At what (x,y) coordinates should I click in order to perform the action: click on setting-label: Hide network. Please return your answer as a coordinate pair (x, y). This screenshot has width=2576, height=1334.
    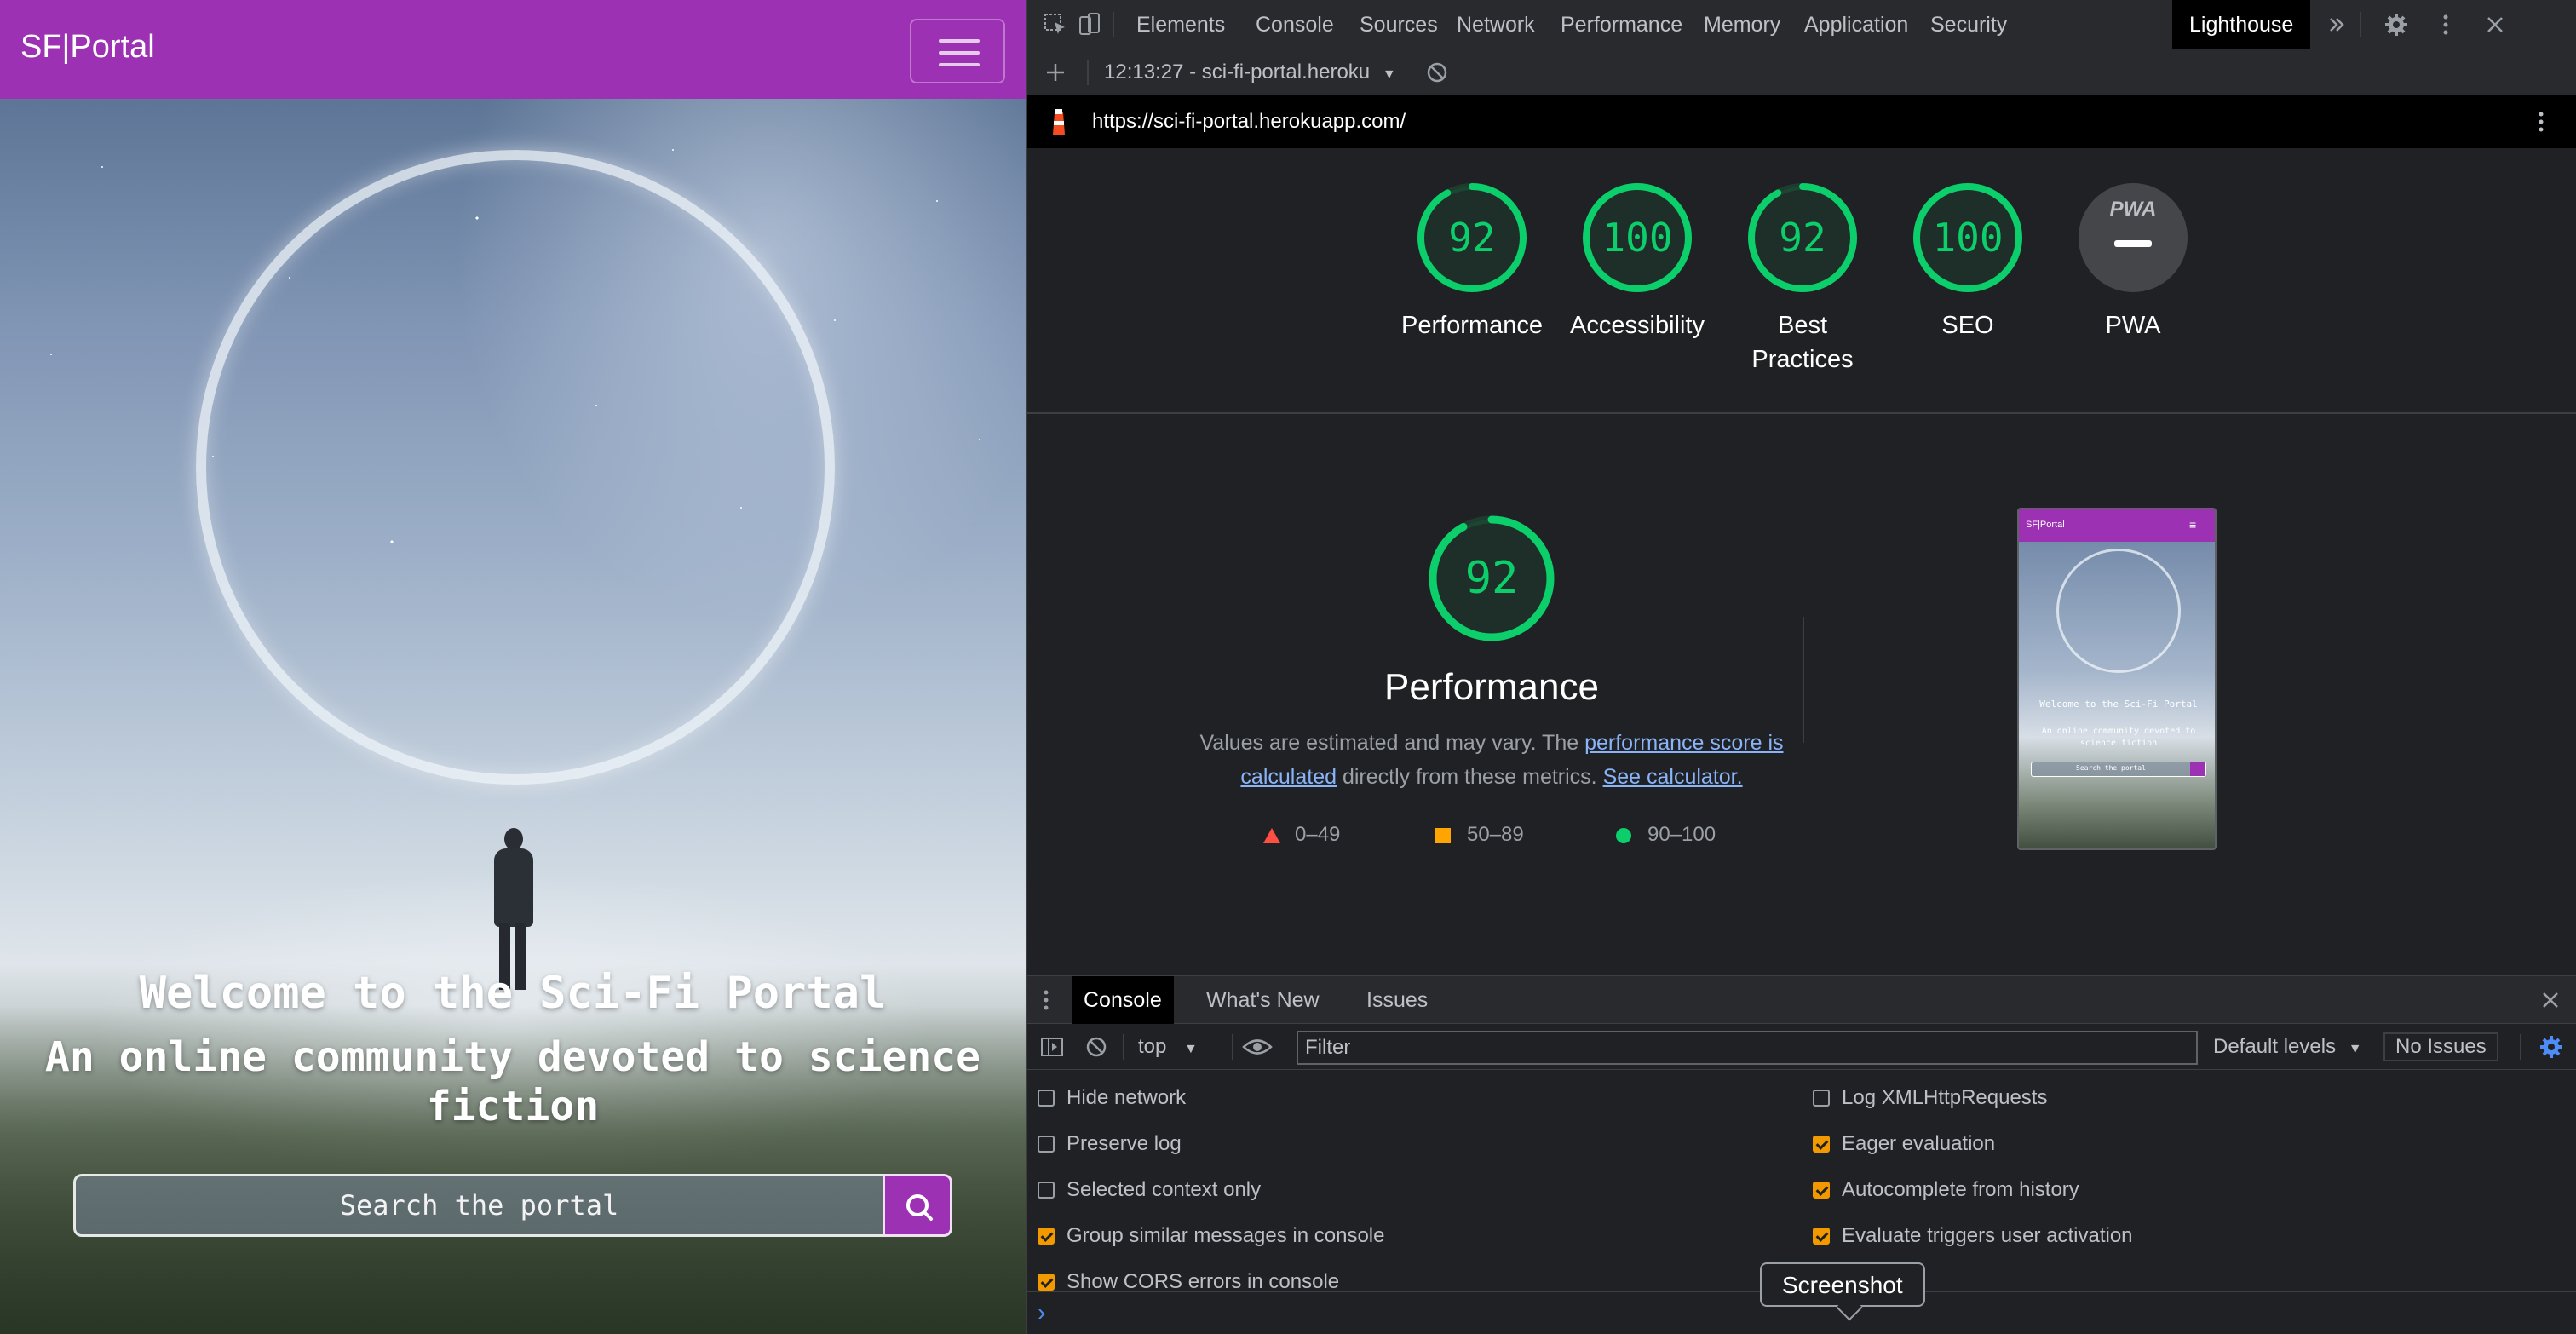
    Looking at the image, I should click on (1127, 1098).